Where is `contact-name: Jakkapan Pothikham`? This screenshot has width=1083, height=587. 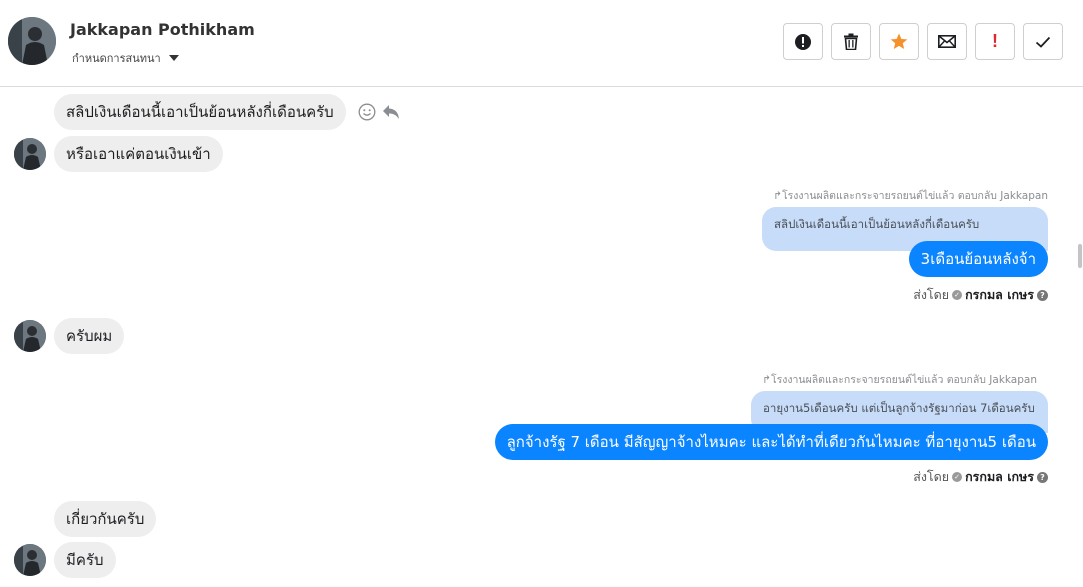 contact-name: Jakkapan Pothikham is located at coordinates (162, 29).